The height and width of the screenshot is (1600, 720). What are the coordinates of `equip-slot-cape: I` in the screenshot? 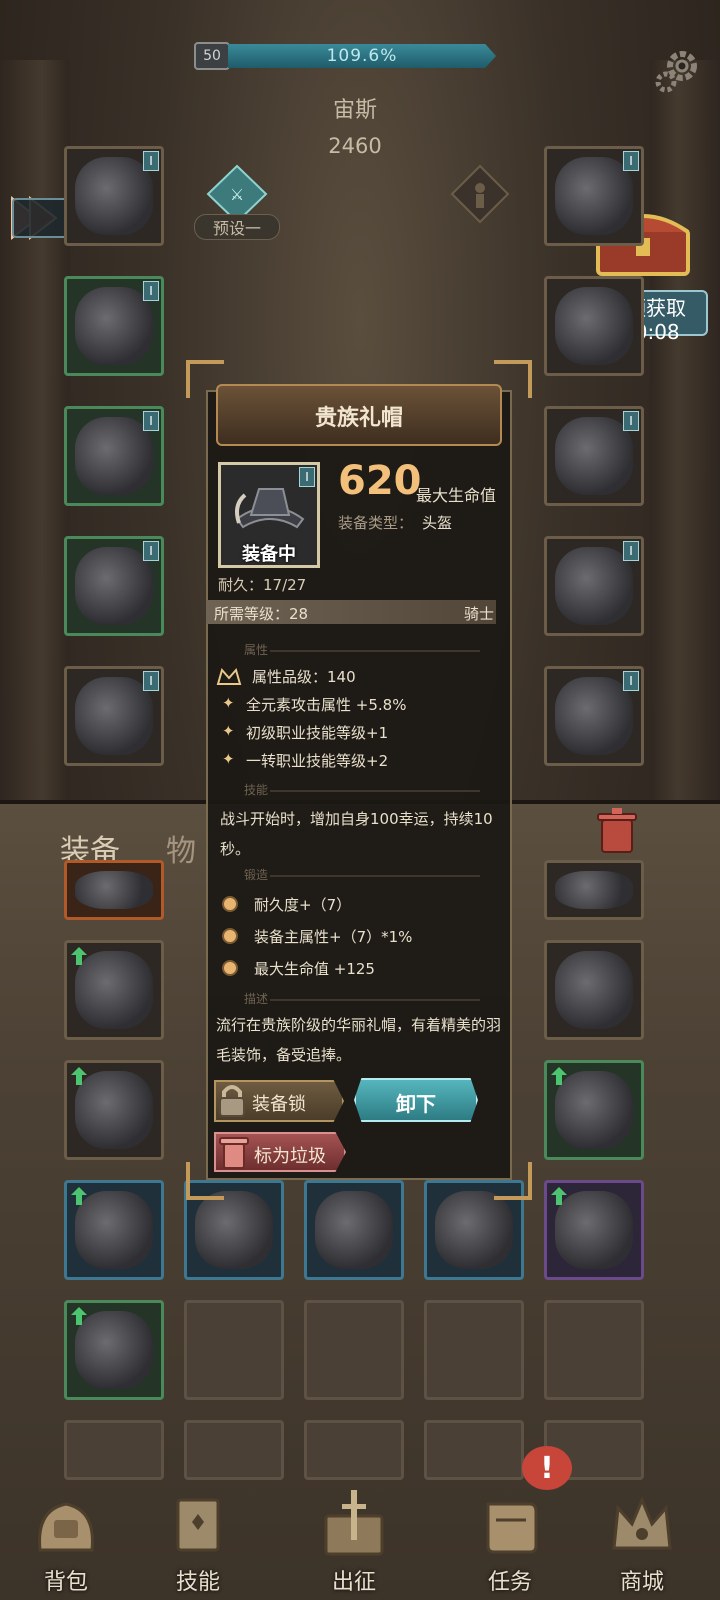 It's located at (594, 716).